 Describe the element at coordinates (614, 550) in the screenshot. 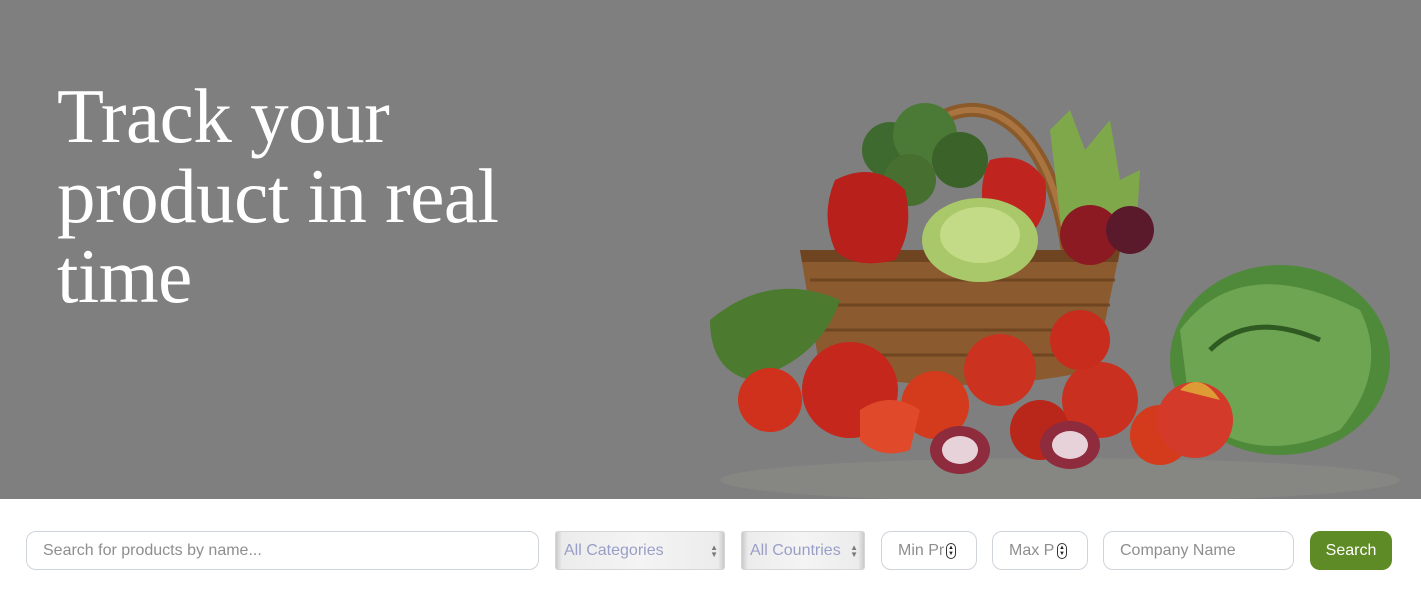

I see `category-select-value: All Categories` at that location.